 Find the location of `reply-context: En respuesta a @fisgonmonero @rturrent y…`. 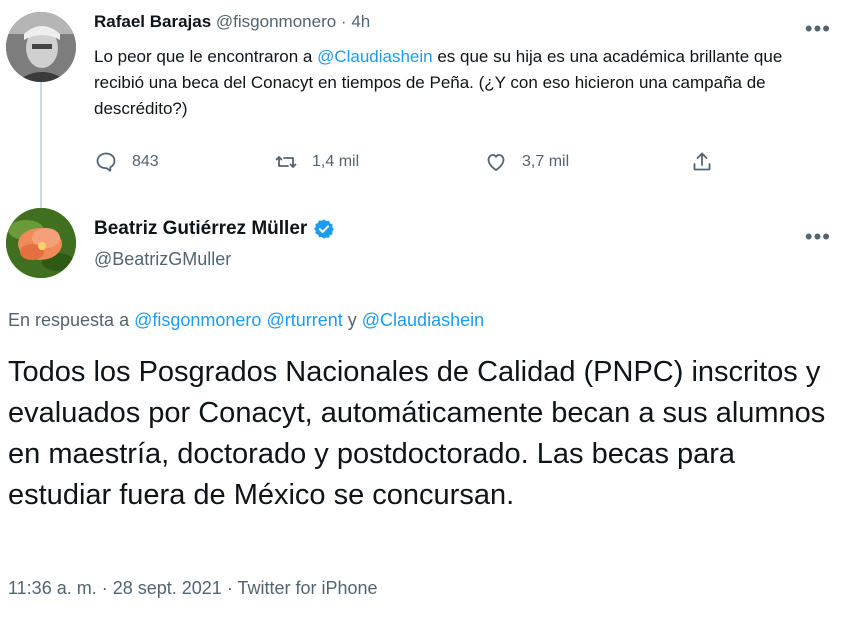

reply-context: En respuesta a @fisgonmonero @rturrent y… is located at coordinates (246, 320).